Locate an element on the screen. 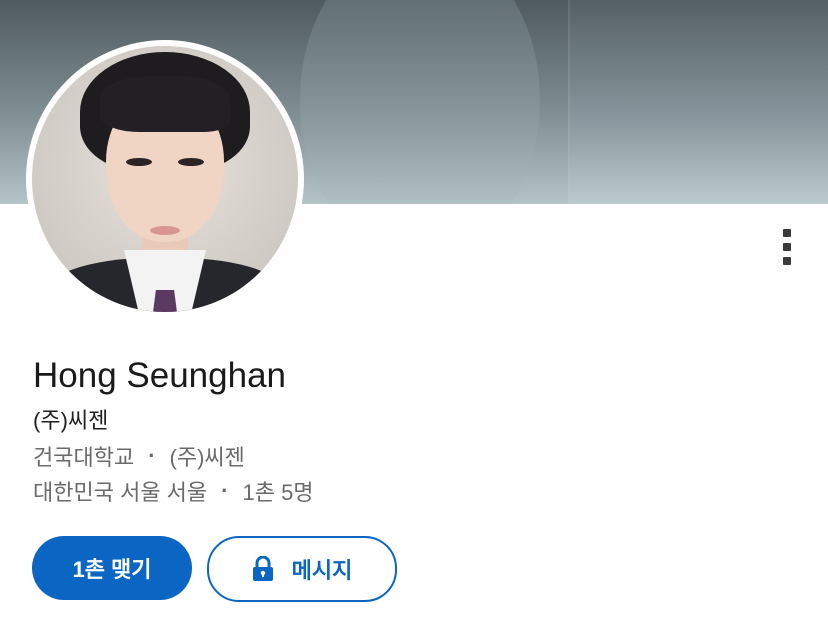  avatar is located at coordinates (165, 179).